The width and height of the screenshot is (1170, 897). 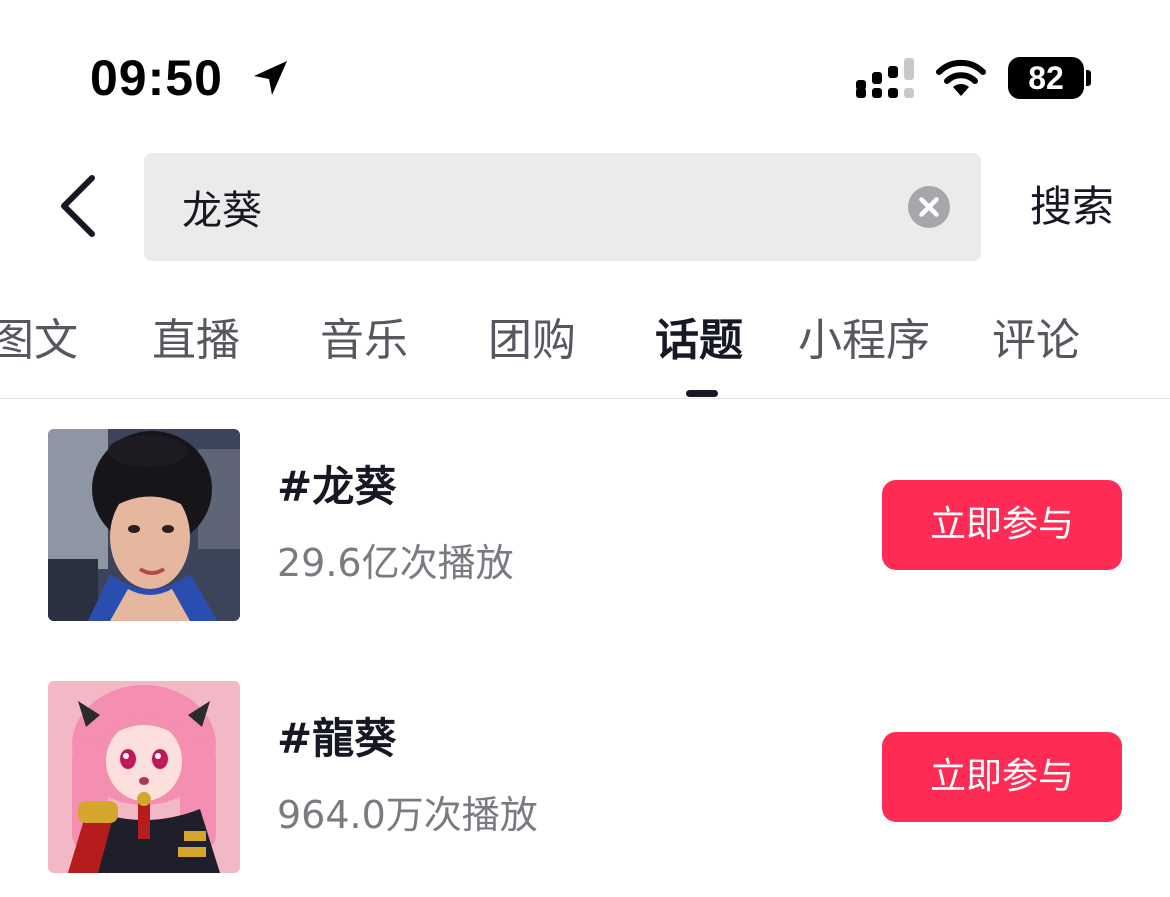 I want to click on tab-topics: 话题, so click(x=699, y=341).